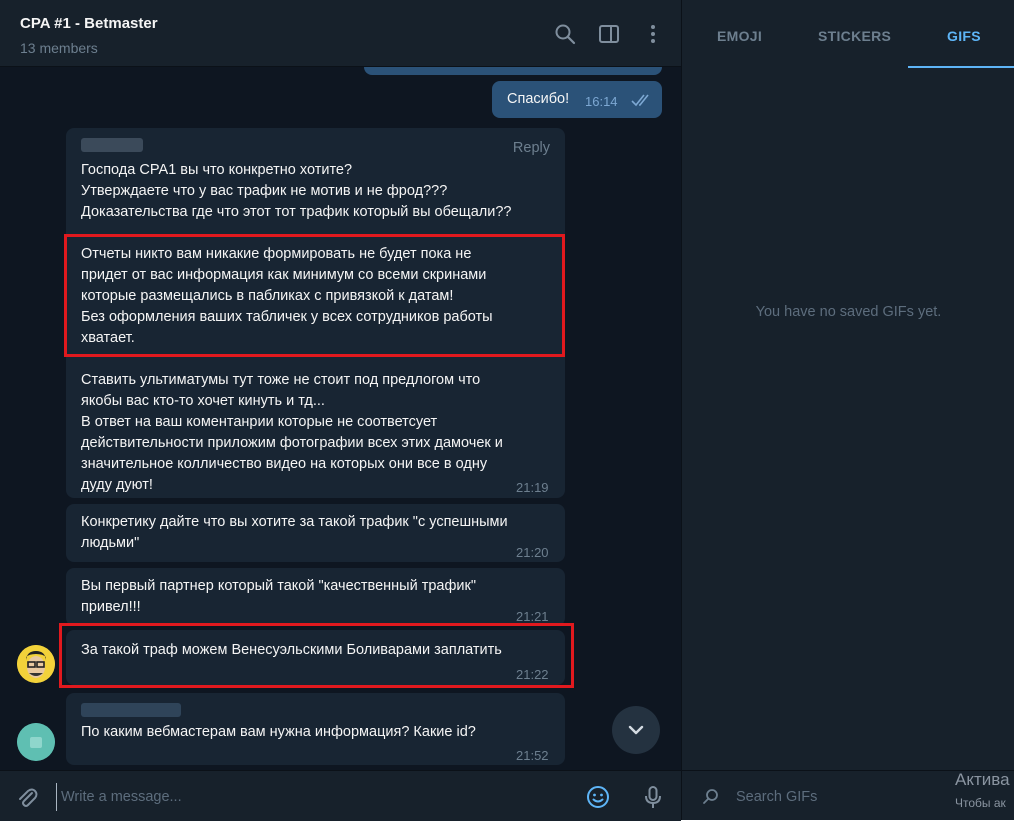 This screenshot has height=821, width=1014. What do you see at coordinates (565, 34) in the screenshot?
I see `search-icon` at bounding box center [565, 34].